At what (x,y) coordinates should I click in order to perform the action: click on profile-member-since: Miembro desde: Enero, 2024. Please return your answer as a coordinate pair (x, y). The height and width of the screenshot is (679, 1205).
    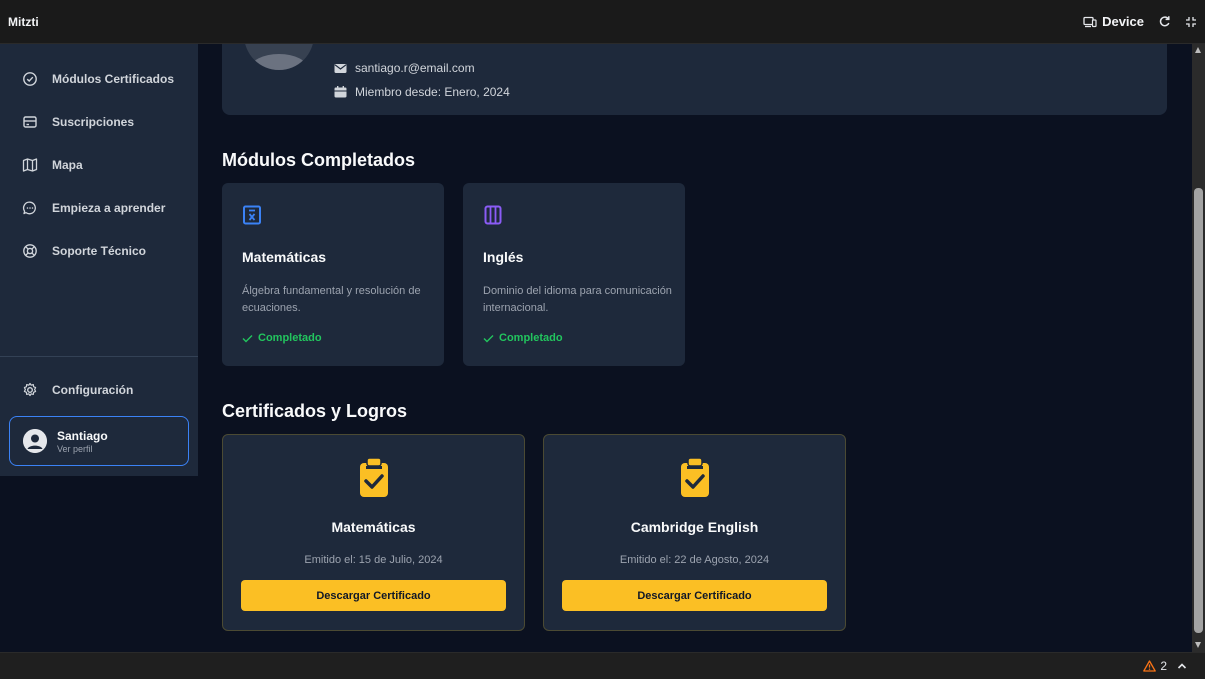
    Looking at the image, I should click on (422, 92).